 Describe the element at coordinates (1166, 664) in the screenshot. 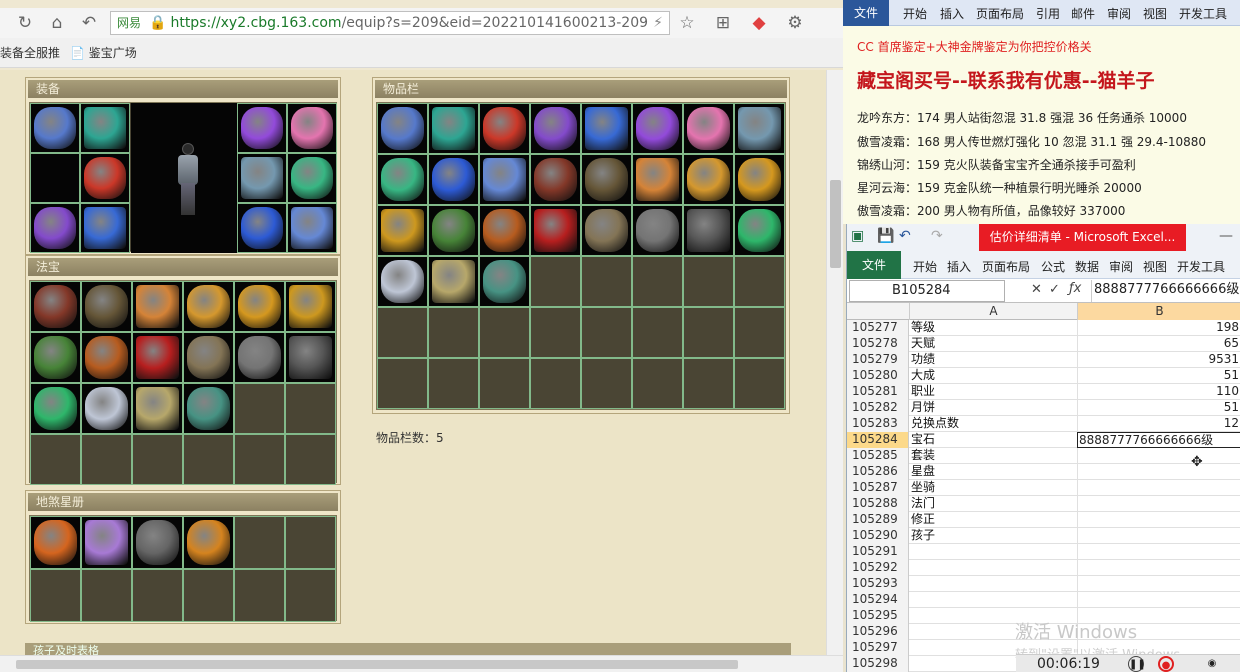

I see `stop-record-icon: ●` at that location.